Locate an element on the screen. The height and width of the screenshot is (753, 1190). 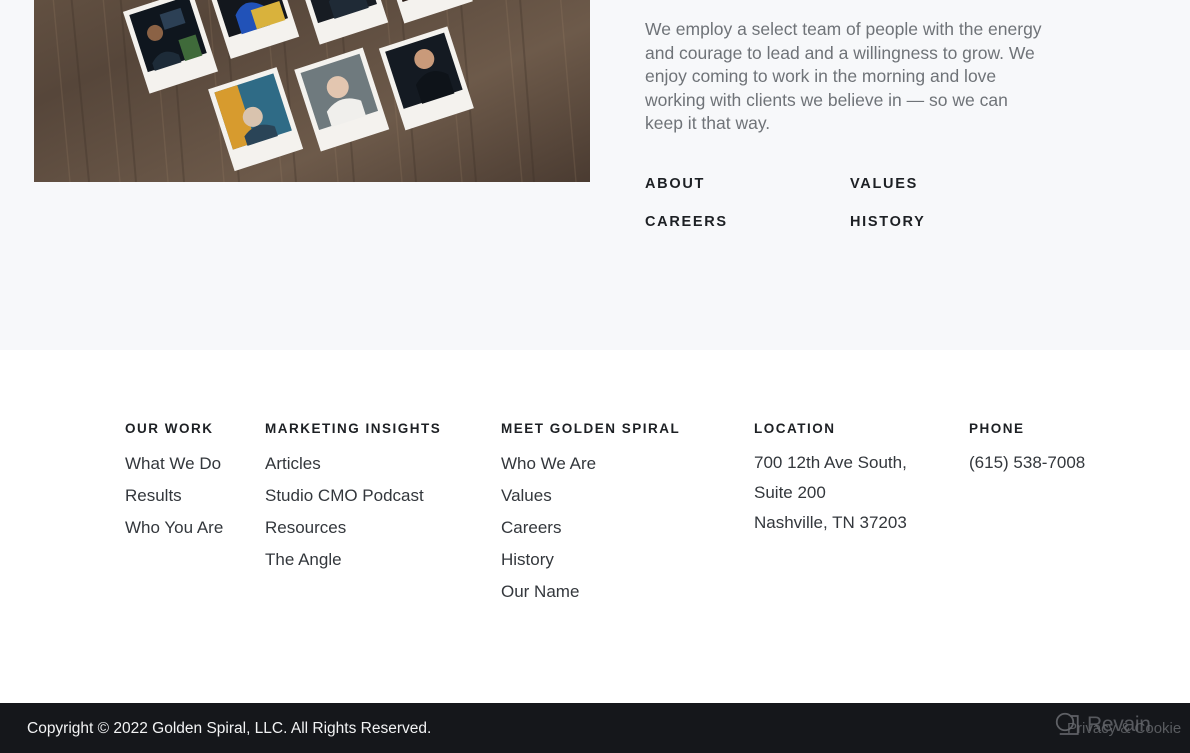
footer-link-who-we-are: Who We Are is located at coordinates (590, 464).